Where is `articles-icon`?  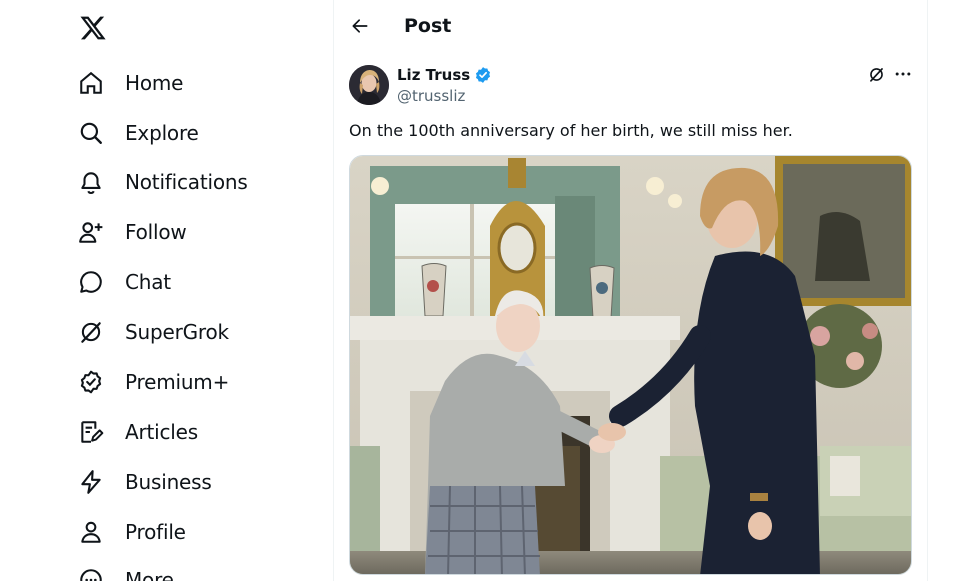
articles-icon is located at coordinates (91, 432).